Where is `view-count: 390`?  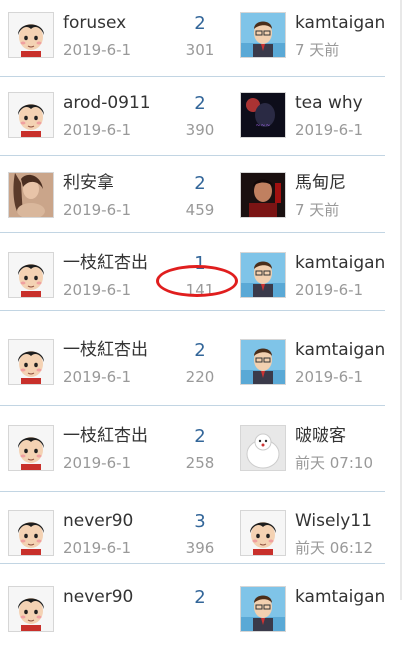 view-count: 390 is located at coordinates (200, 130).